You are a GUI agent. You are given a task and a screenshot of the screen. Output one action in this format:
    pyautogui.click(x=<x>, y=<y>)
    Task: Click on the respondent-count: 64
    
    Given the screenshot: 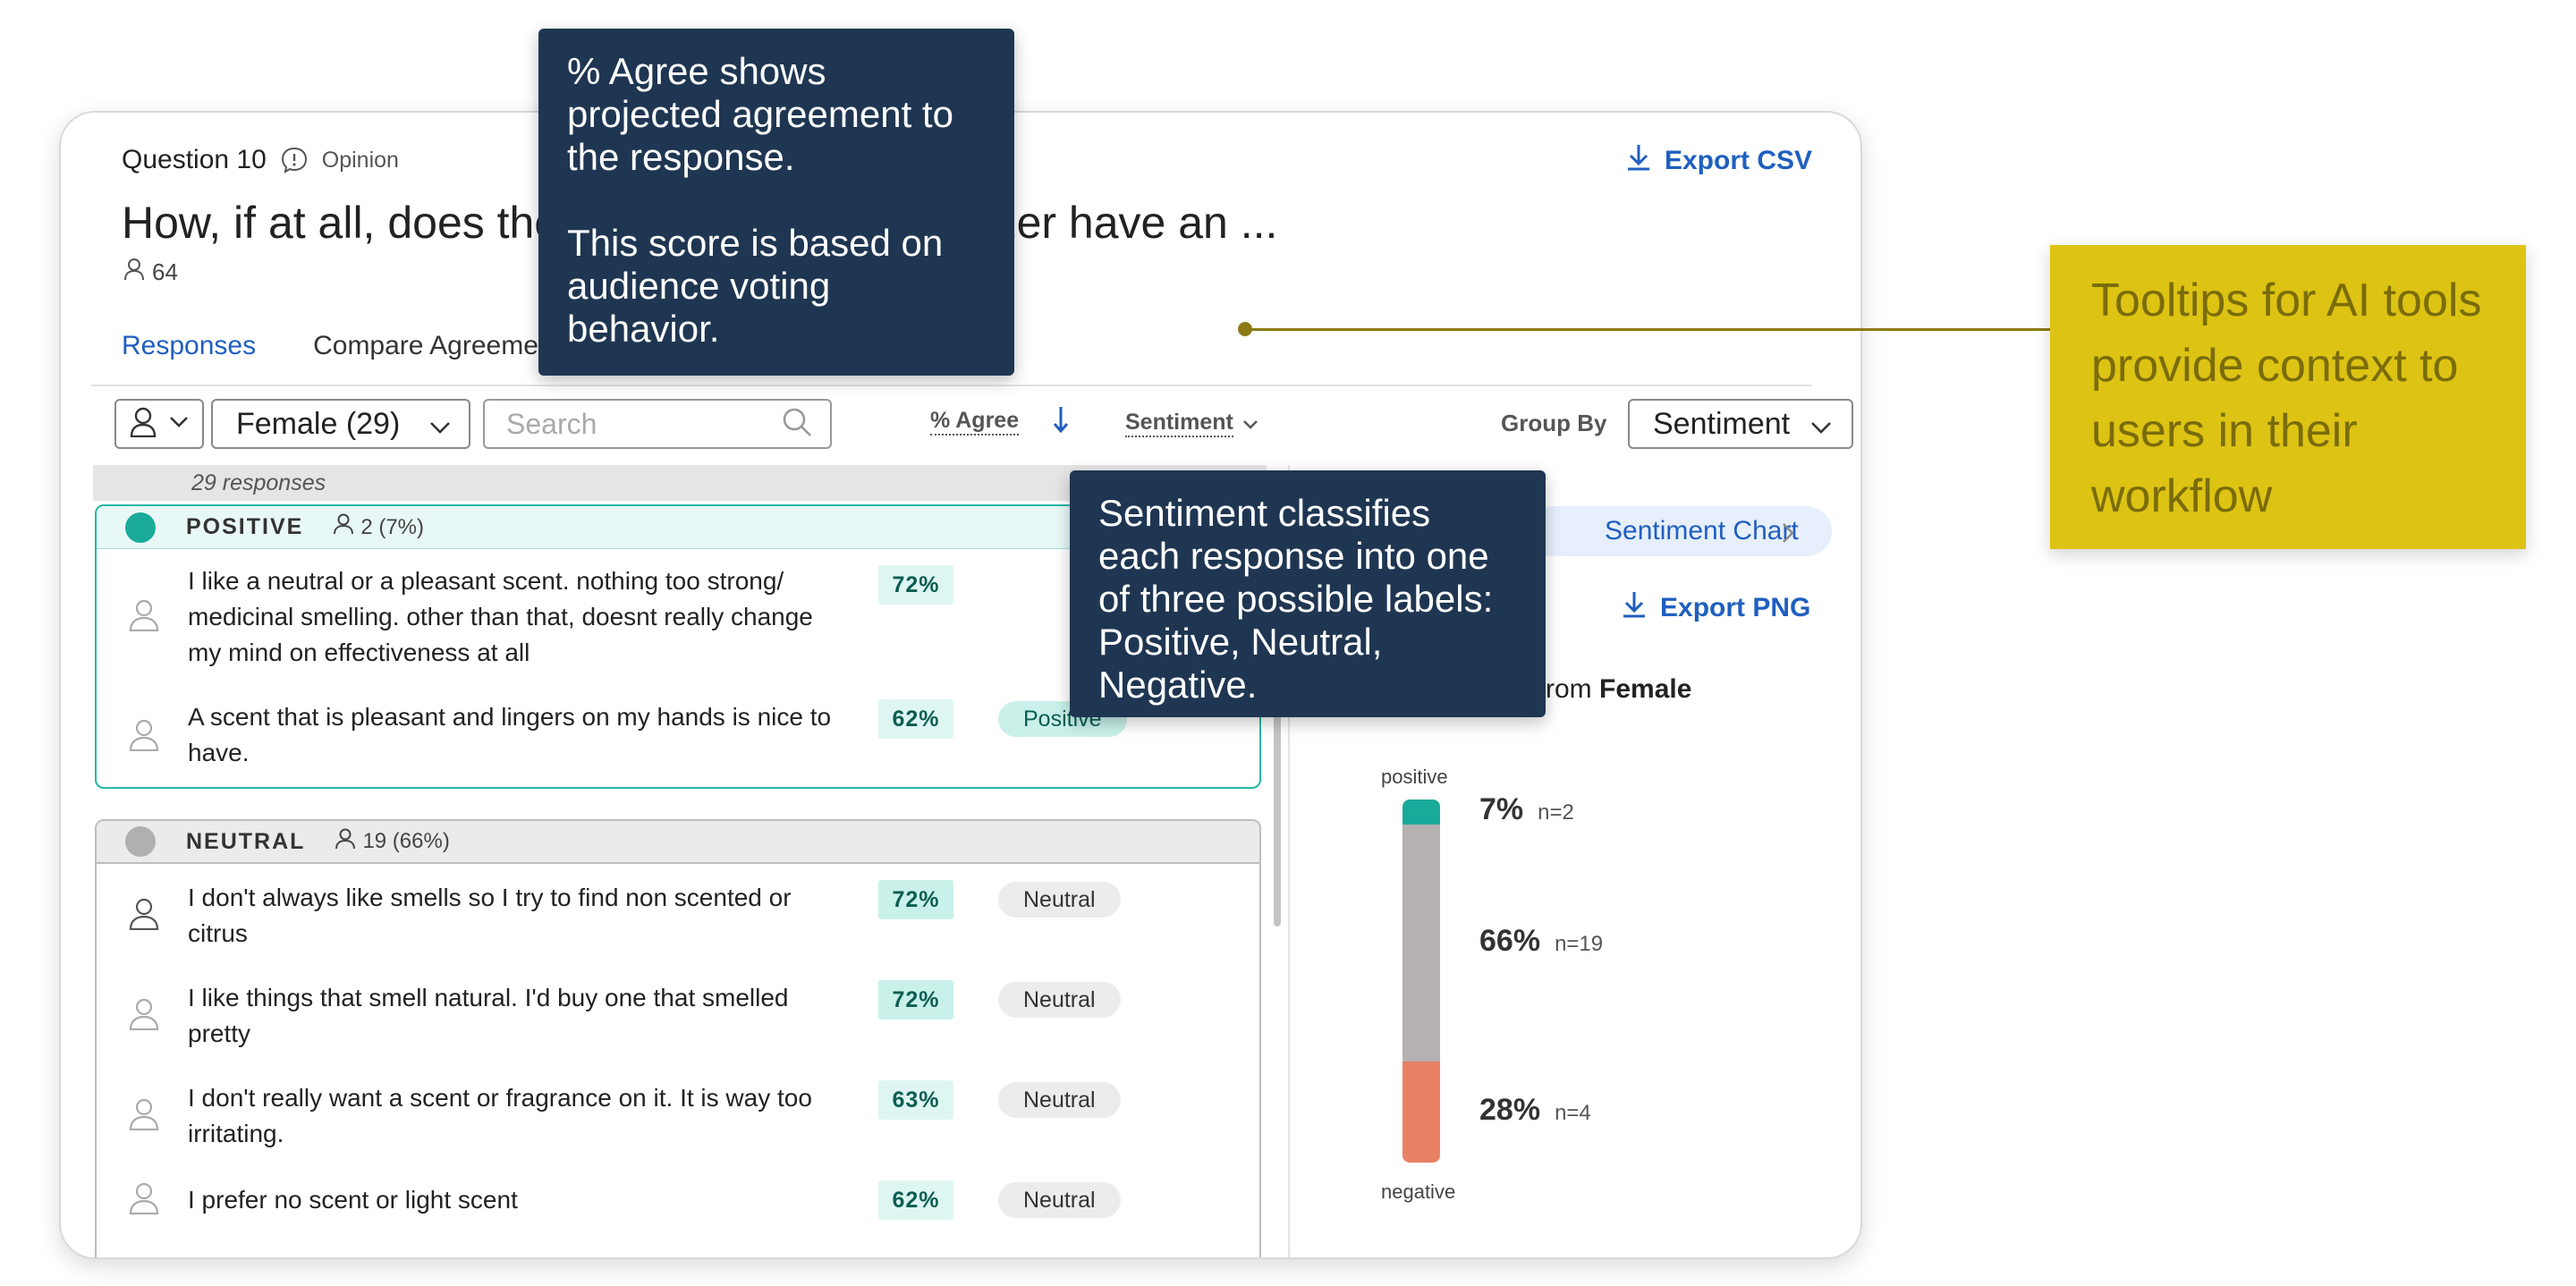 What is the action you would take?
    pyautogui.click(x=150, y=272)
    